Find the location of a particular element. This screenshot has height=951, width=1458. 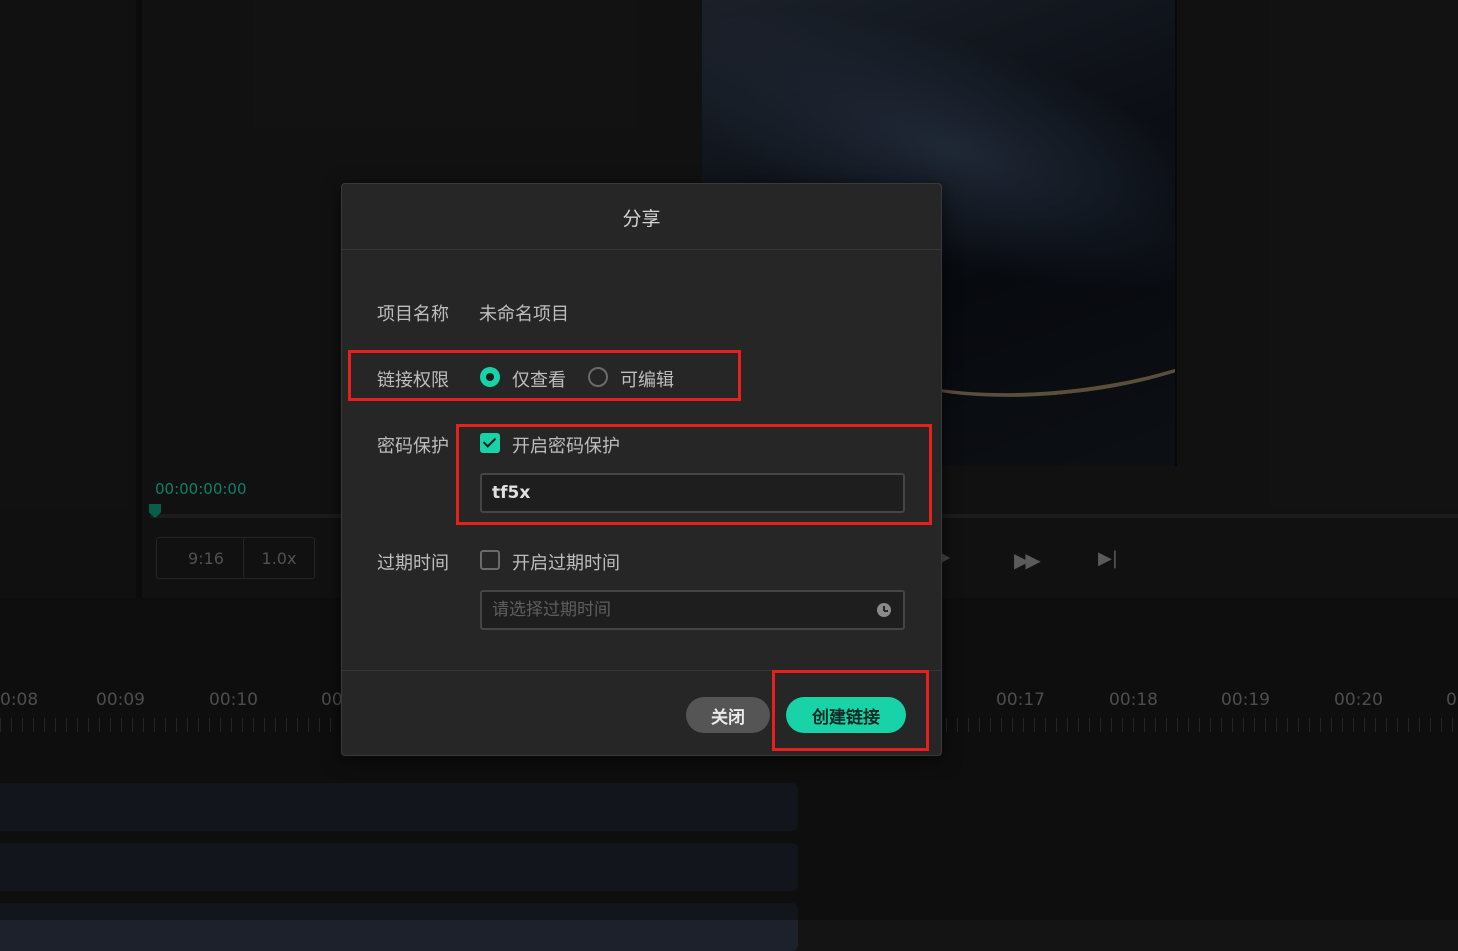

close-button: 关闭 is located at coordinates (728, 715).